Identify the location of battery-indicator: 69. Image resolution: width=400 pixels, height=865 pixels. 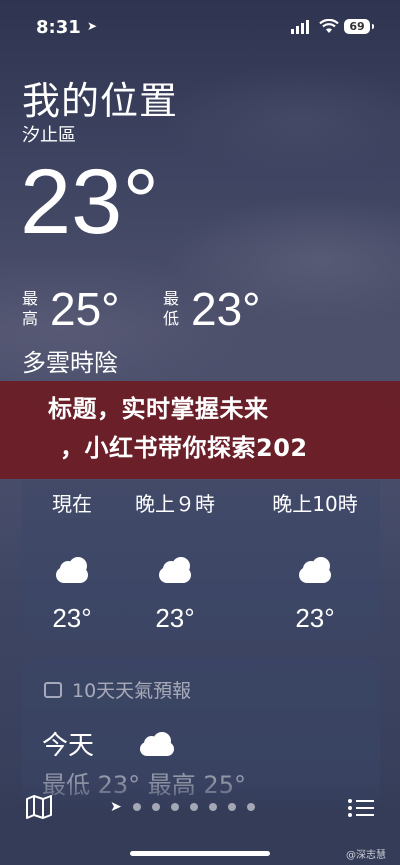
(359, 26).